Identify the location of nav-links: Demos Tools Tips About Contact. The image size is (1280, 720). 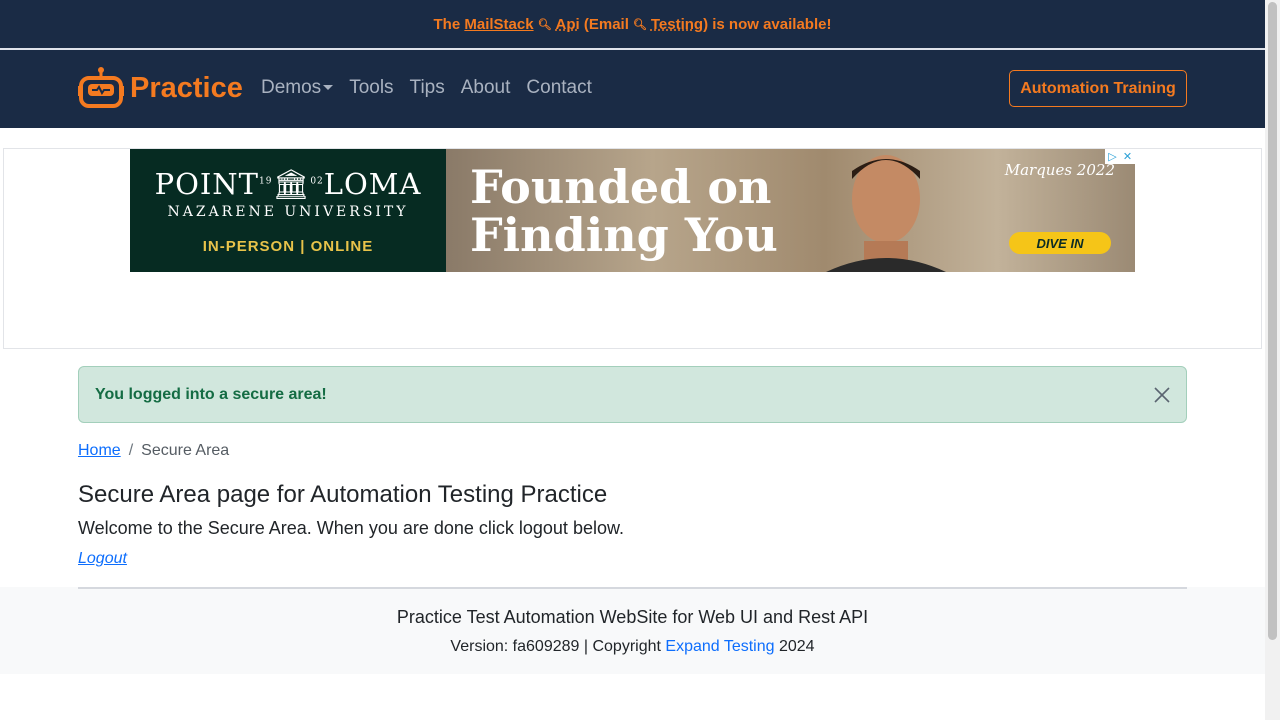
(426, 88).